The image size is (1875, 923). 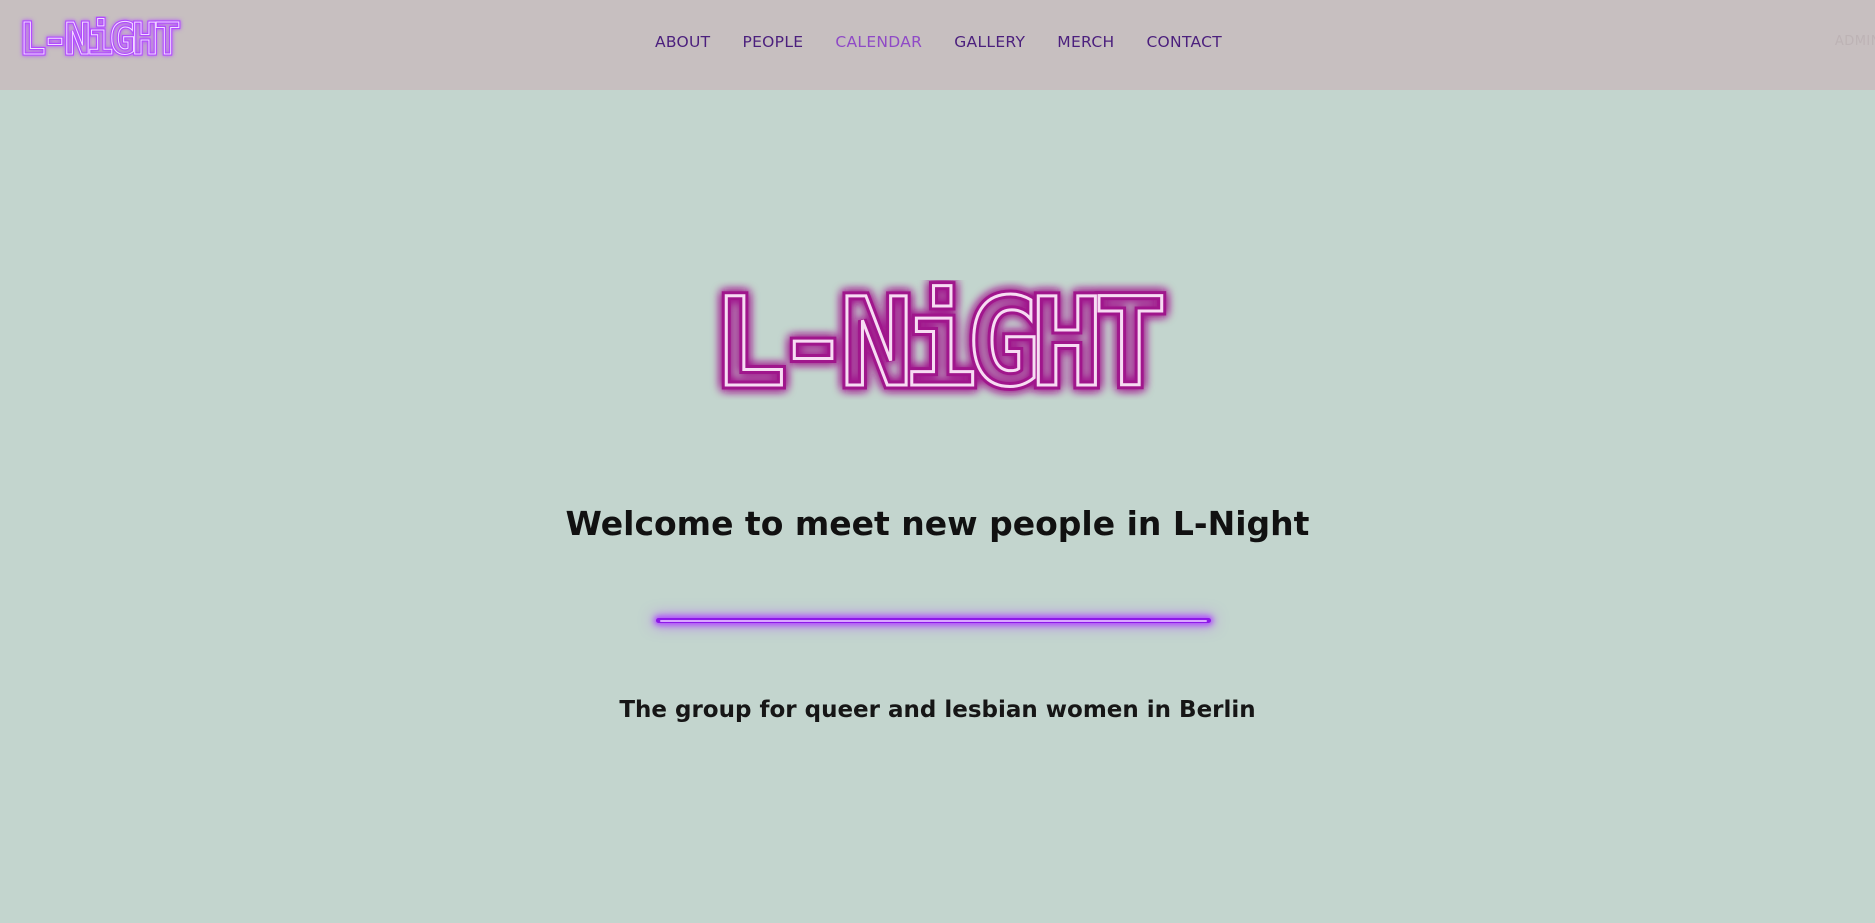 What do you see at coordinates (937, 523) in the screenshot?
I see `welcome-heading: Welcome to meet new people in L-Night` at bounding box center [937, 523].